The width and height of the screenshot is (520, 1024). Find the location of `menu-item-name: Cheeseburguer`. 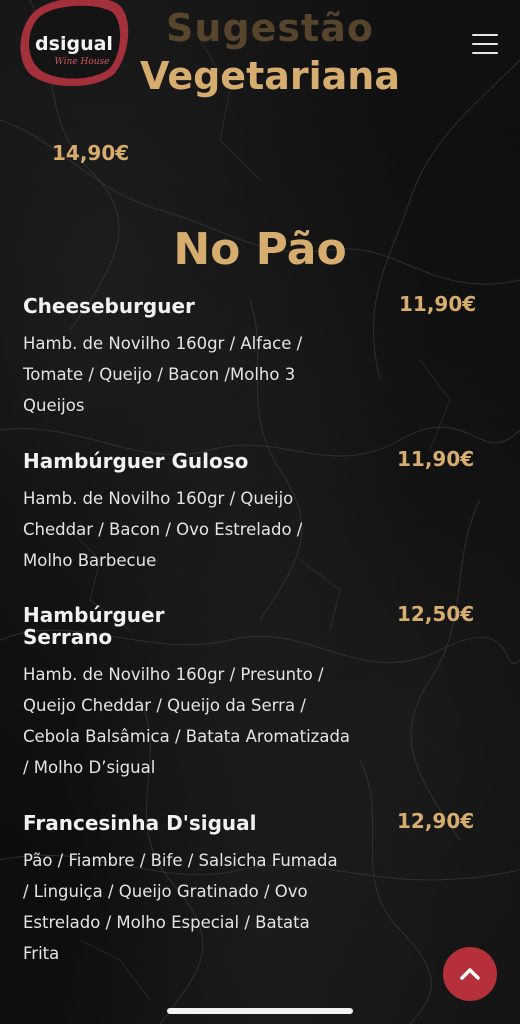

menu-item-name: Cheeseburguer is located at coordinates (109, 306).